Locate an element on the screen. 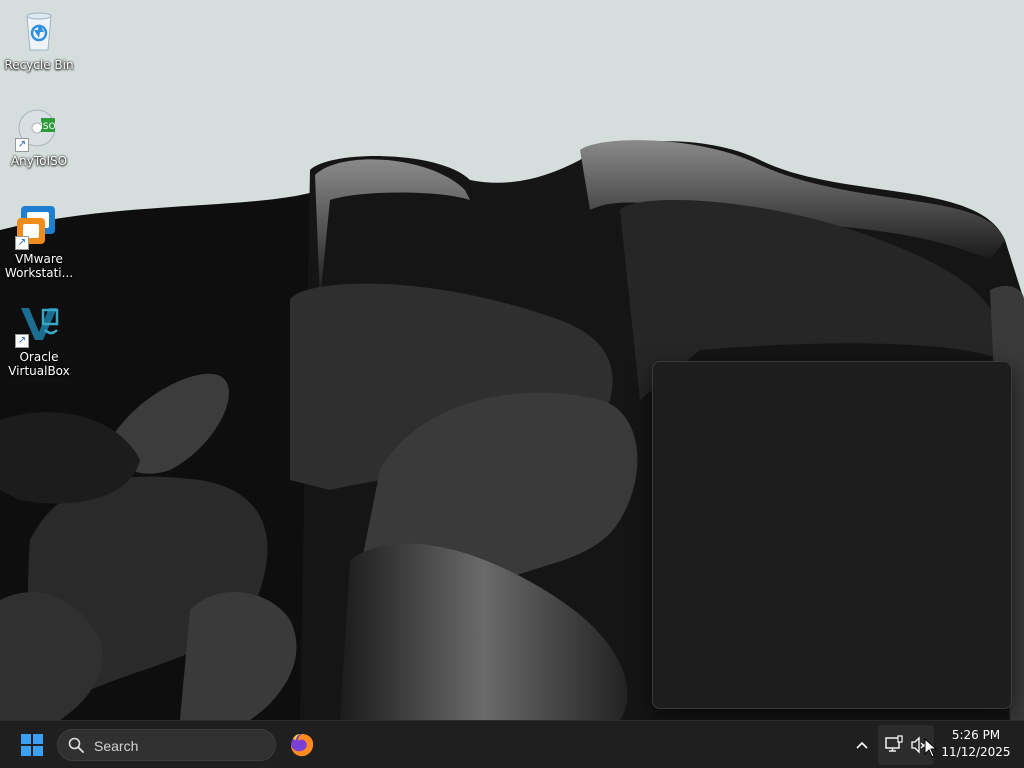 Image resolution: width=1024 pixels, height=768 pixels. firefox-icon is located at coordinates (302, 745).